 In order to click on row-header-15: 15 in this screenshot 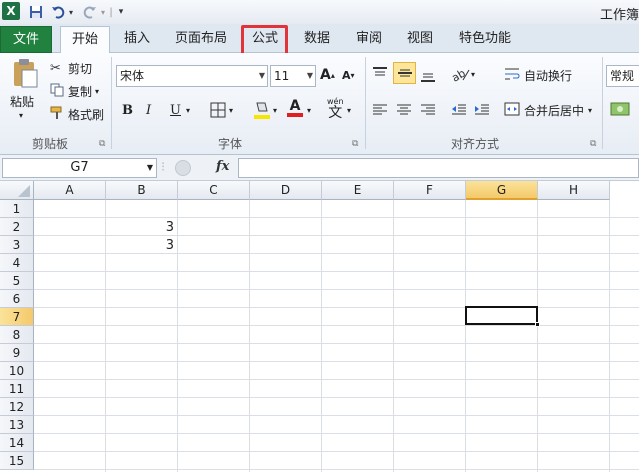, I will do `click(17, 461)`.